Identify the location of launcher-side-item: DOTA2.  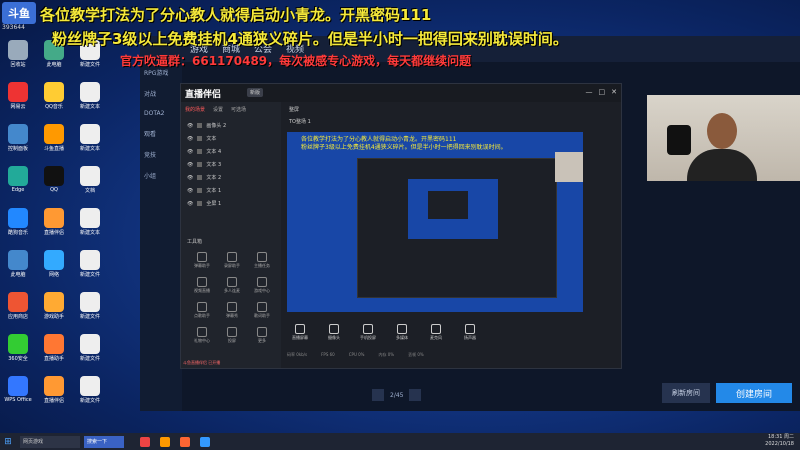
(161, 113).